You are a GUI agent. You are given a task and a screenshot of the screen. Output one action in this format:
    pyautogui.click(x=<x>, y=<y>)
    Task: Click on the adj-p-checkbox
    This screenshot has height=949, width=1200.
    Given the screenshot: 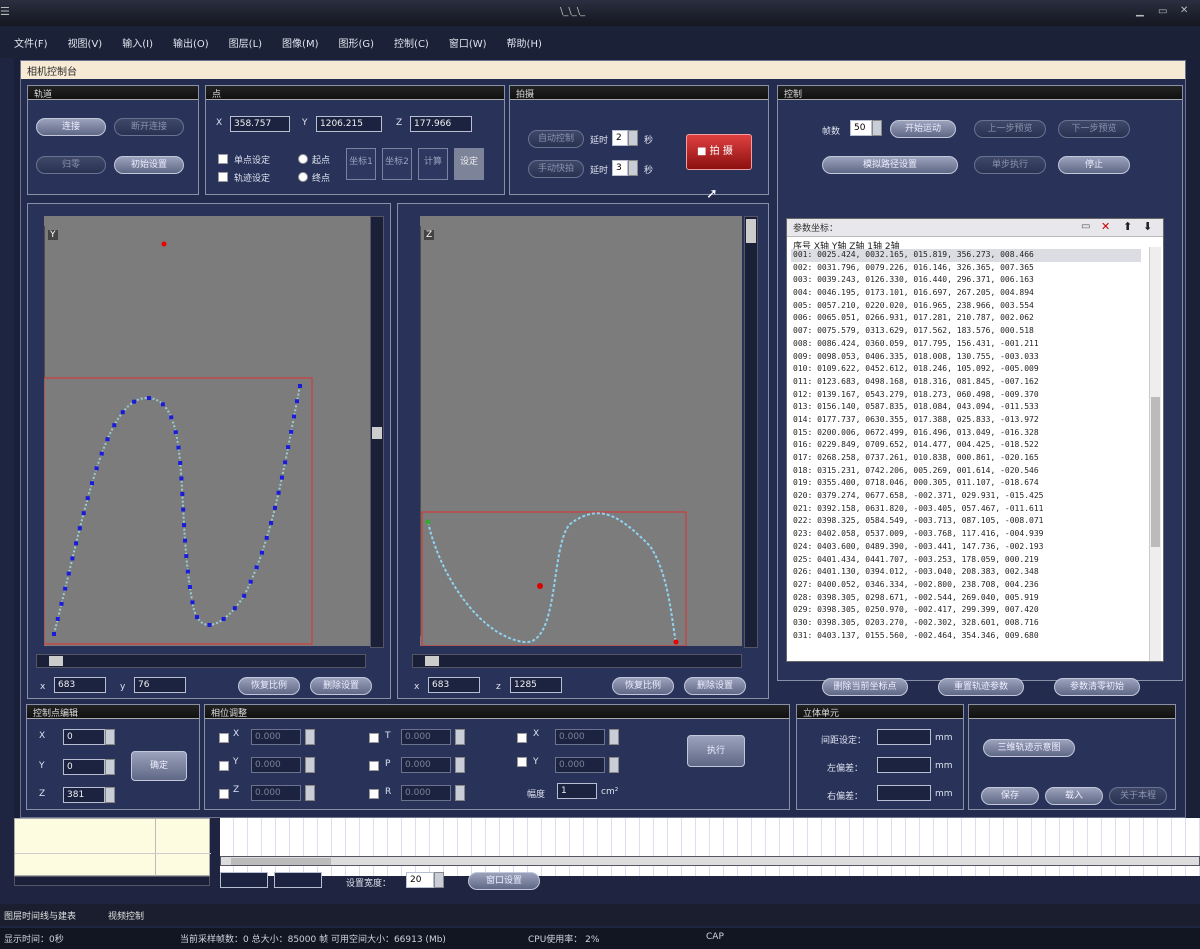 What is the action you would take?
    pyautogui.click(x=374, y=766)
    